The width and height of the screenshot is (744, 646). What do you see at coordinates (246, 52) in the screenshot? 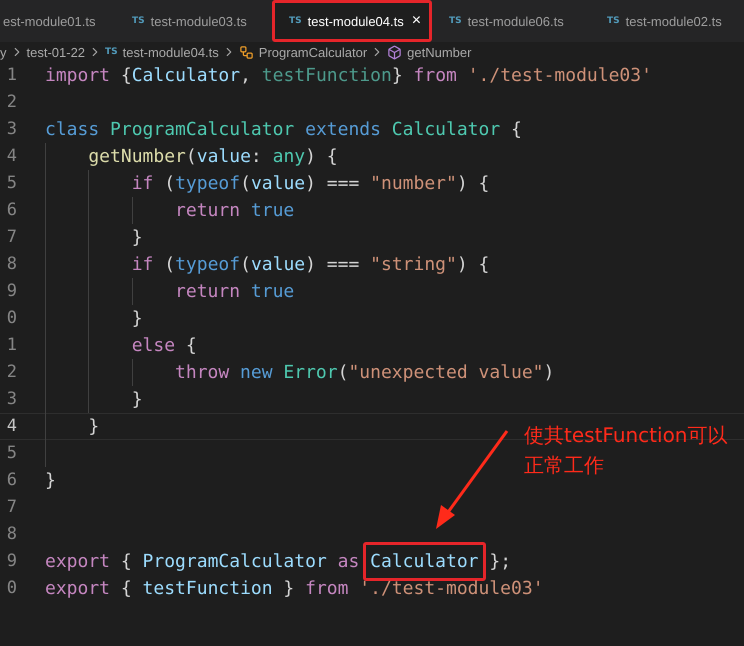
I see `class-icon` at bounding box center [246, 52].